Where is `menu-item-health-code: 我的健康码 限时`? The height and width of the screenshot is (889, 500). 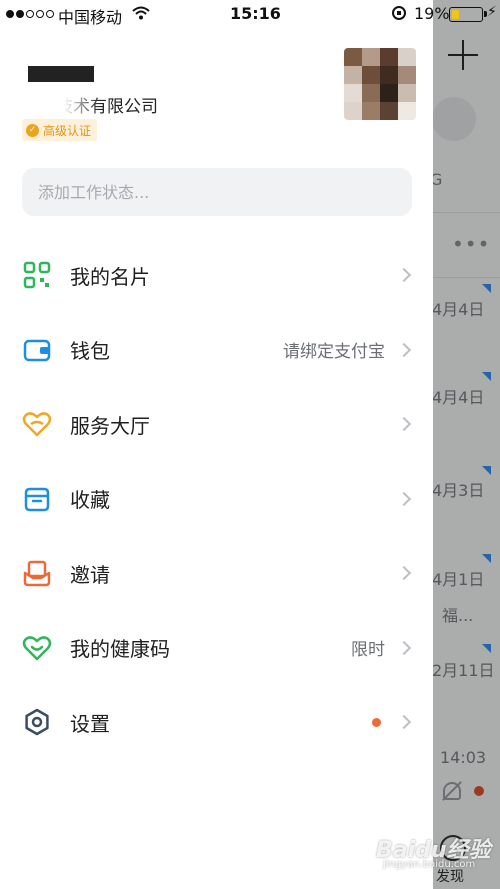 menu-item-health-code: 我的健康码 限时 is located at coordinates (216, 648).